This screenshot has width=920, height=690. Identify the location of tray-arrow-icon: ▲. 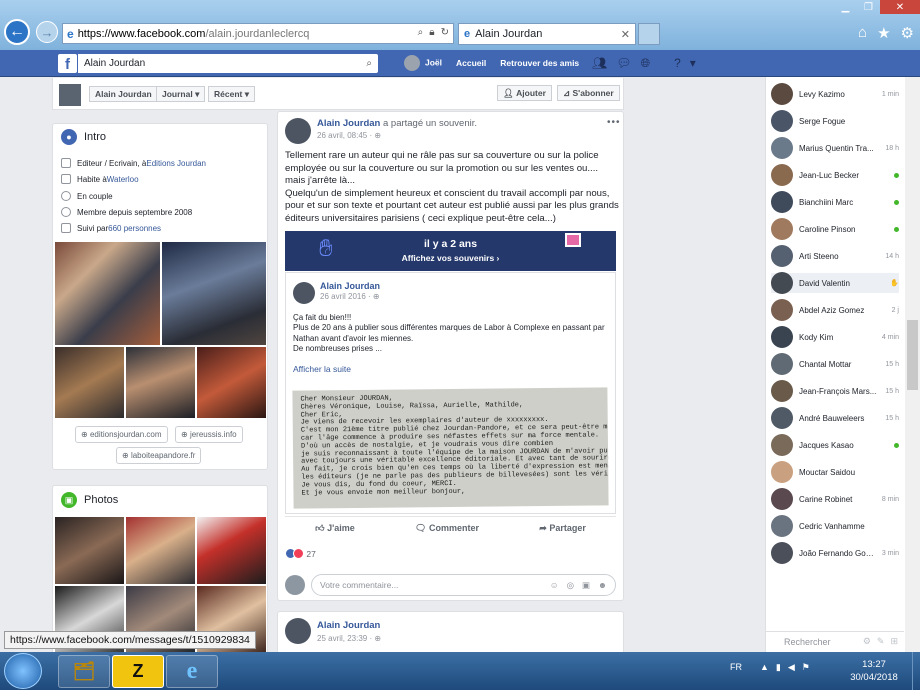
(764, 667).